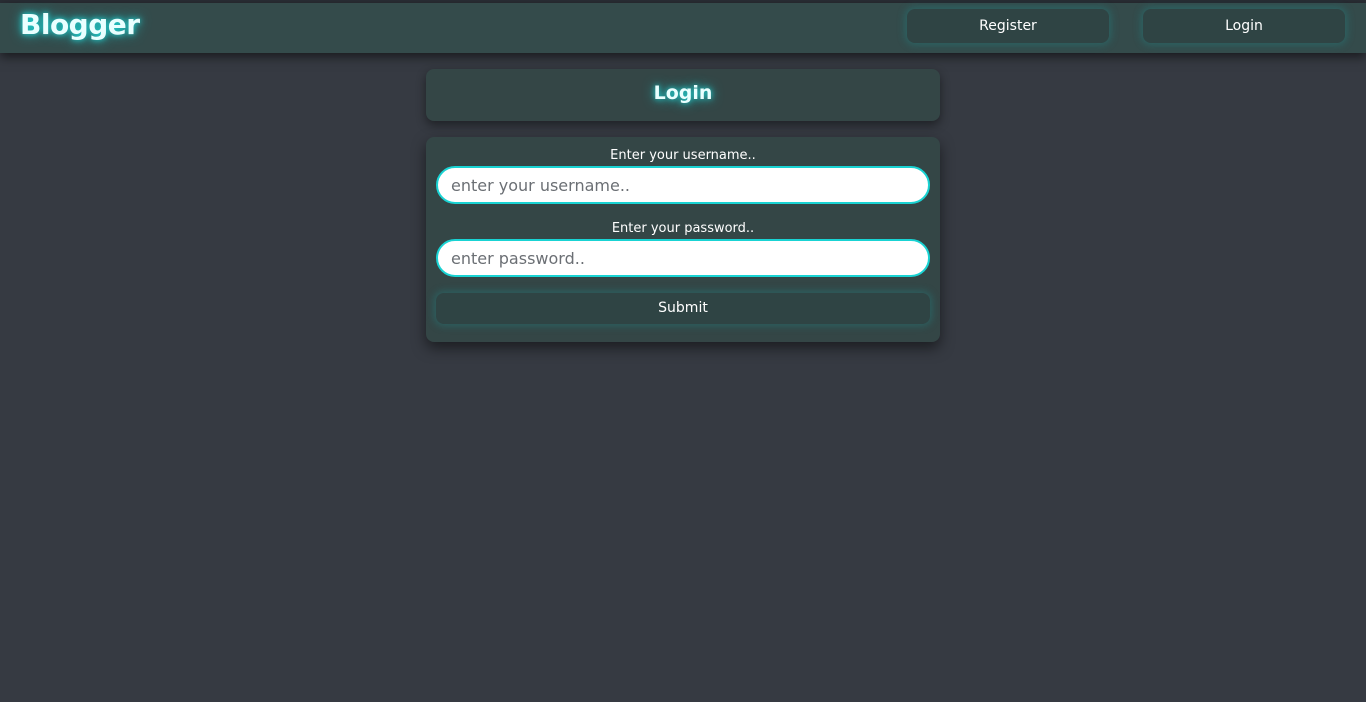  What do you see at coordinates (80, 24) in the screenshot?
I see `brand-logo: Blogger` at bounding box center [80, 24].